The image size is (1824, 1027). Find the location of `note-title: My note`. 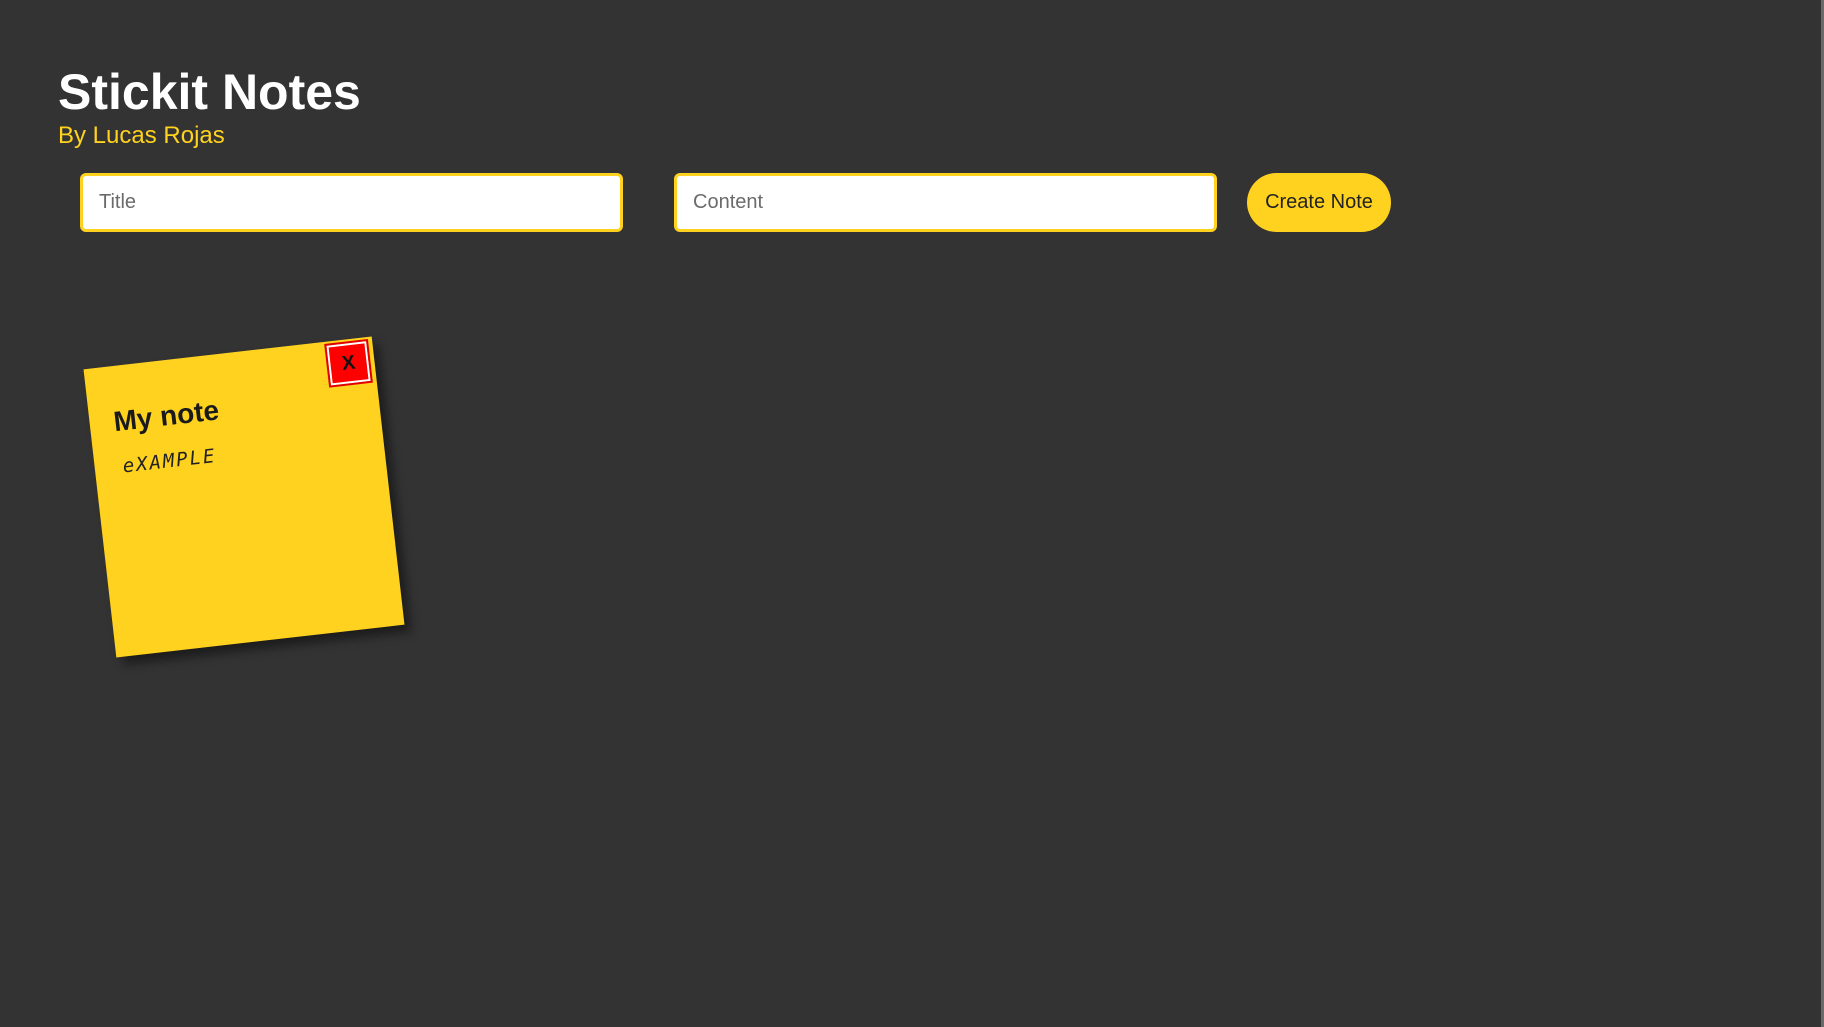

note-title: My note is located at coordinates (166, 416).